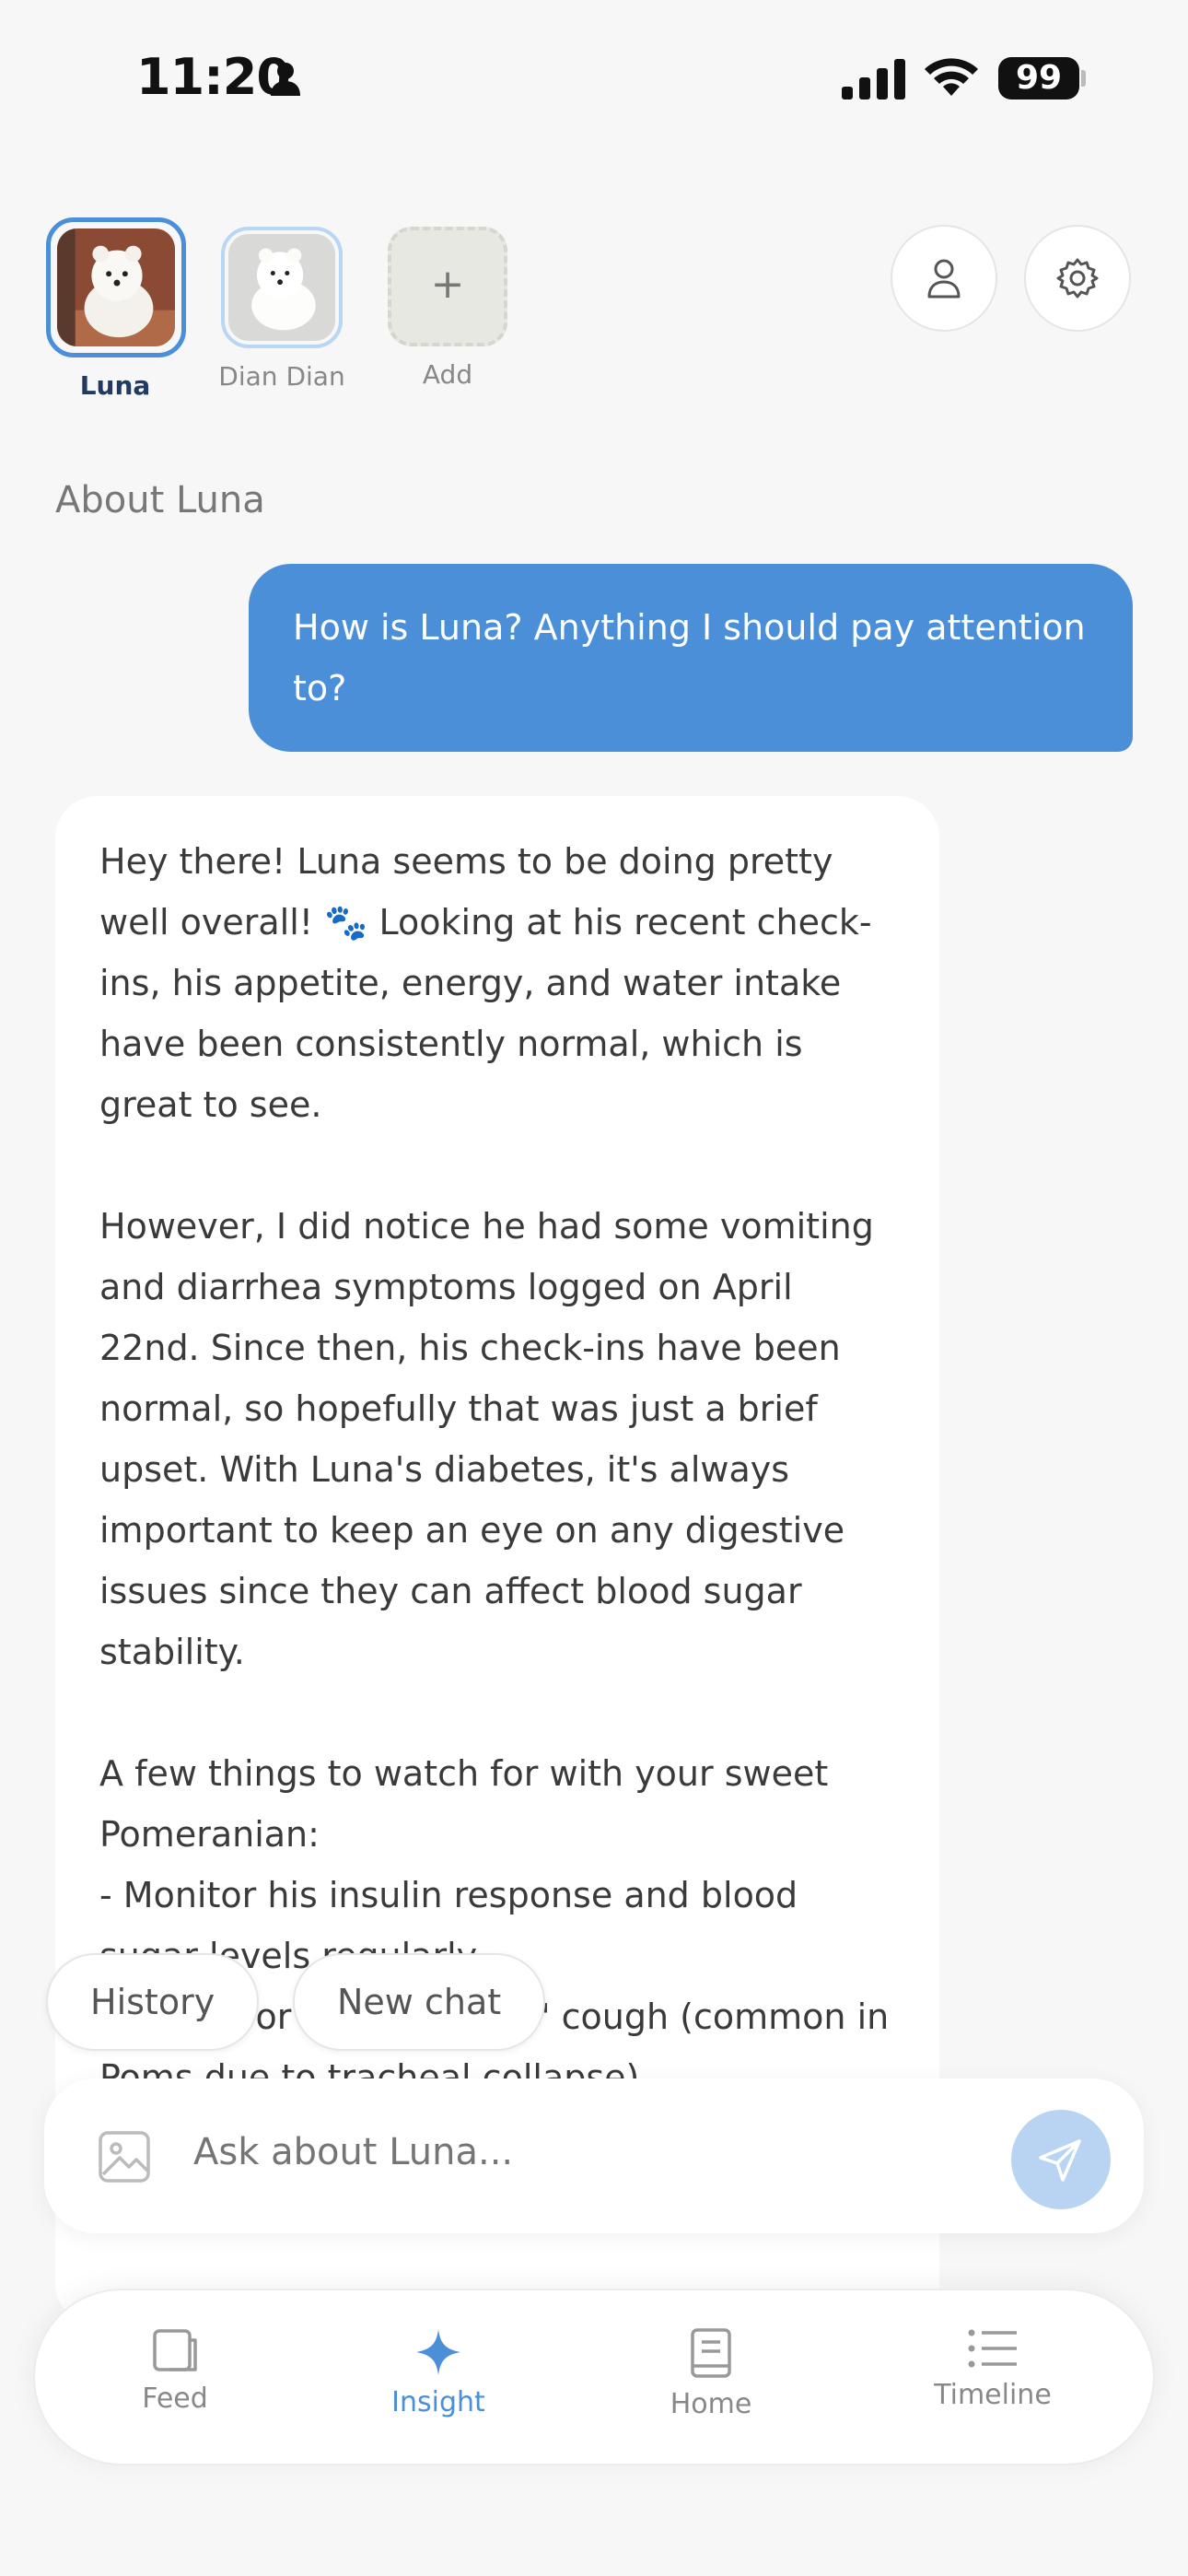 The height and width of the screenshot is (2576, 1188). I want to click on nav-timeline: Timeline, so click(993, 2369).